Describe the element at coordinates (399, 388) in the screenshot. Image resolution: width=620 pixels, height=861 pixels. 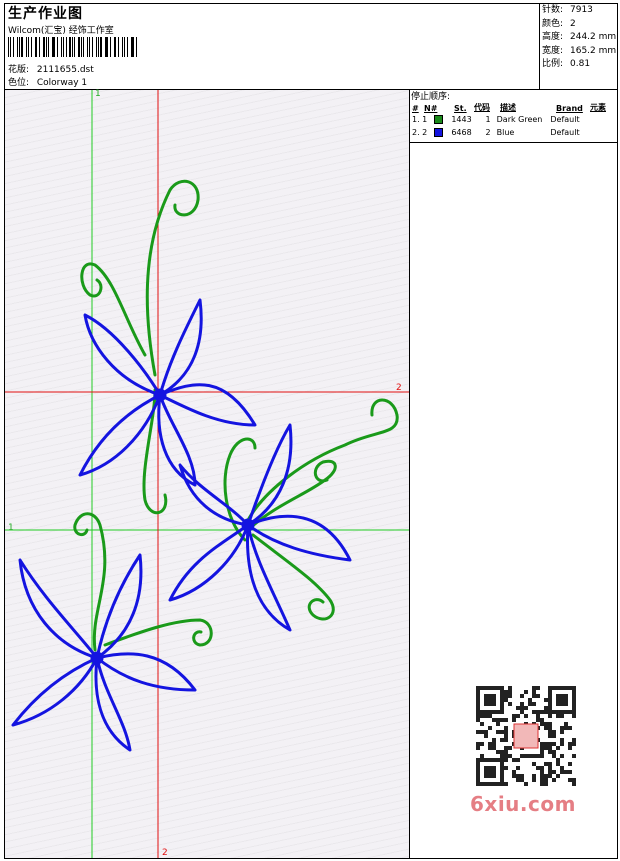
I see `red-guide-label-right: 2` at that location.